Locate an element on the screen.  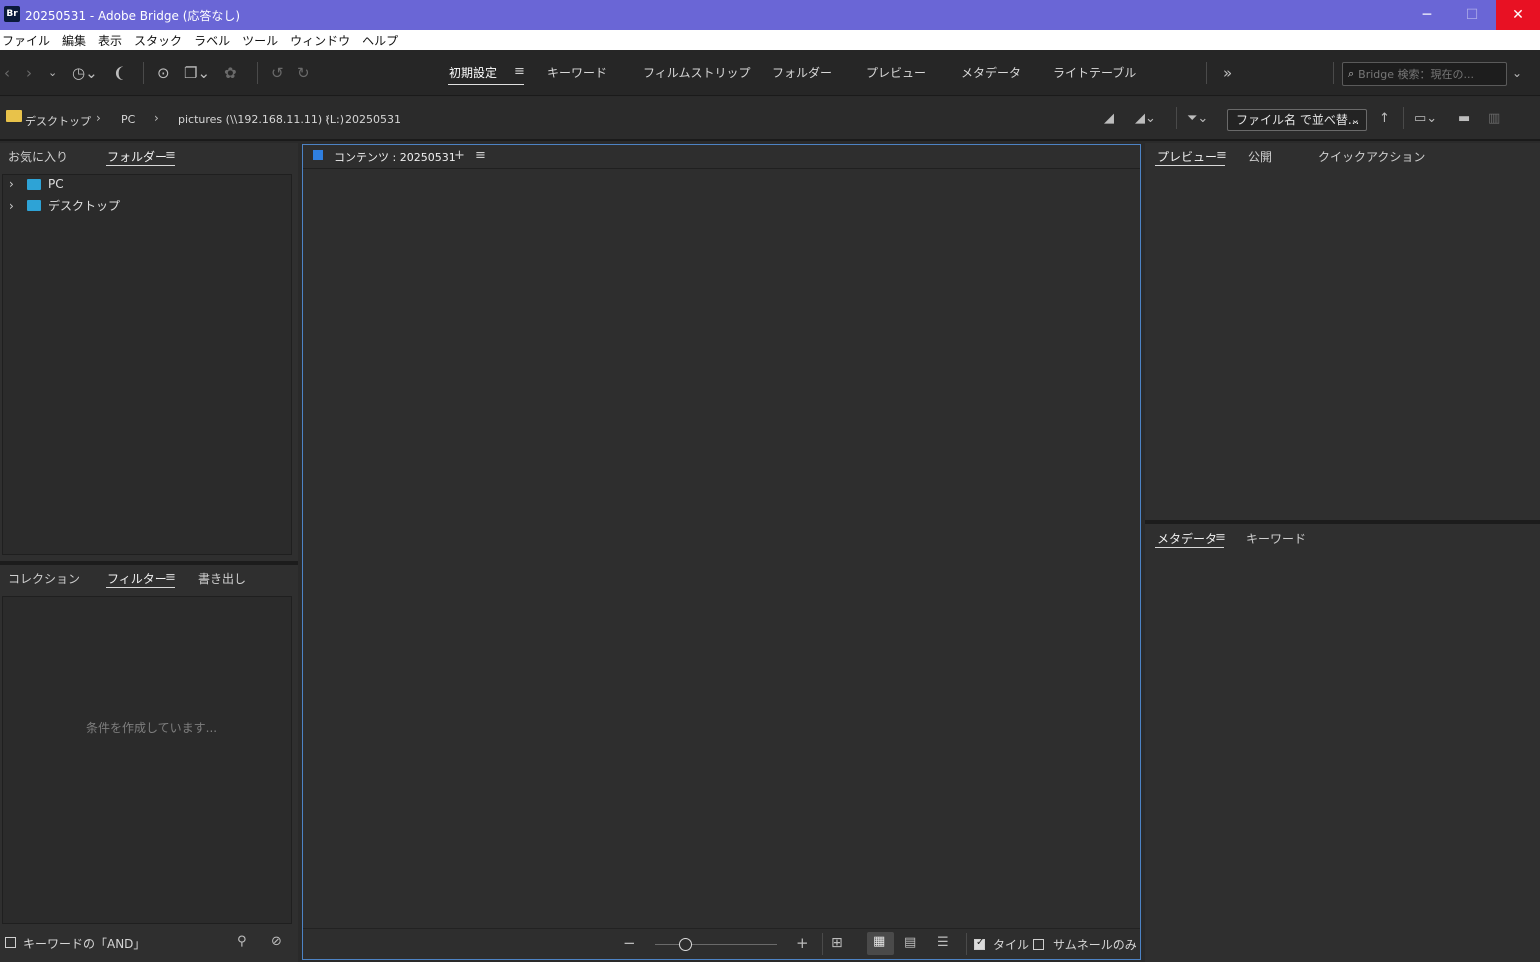
workspace-tab-keyword: キーワード is located at coordinates (577, 72).